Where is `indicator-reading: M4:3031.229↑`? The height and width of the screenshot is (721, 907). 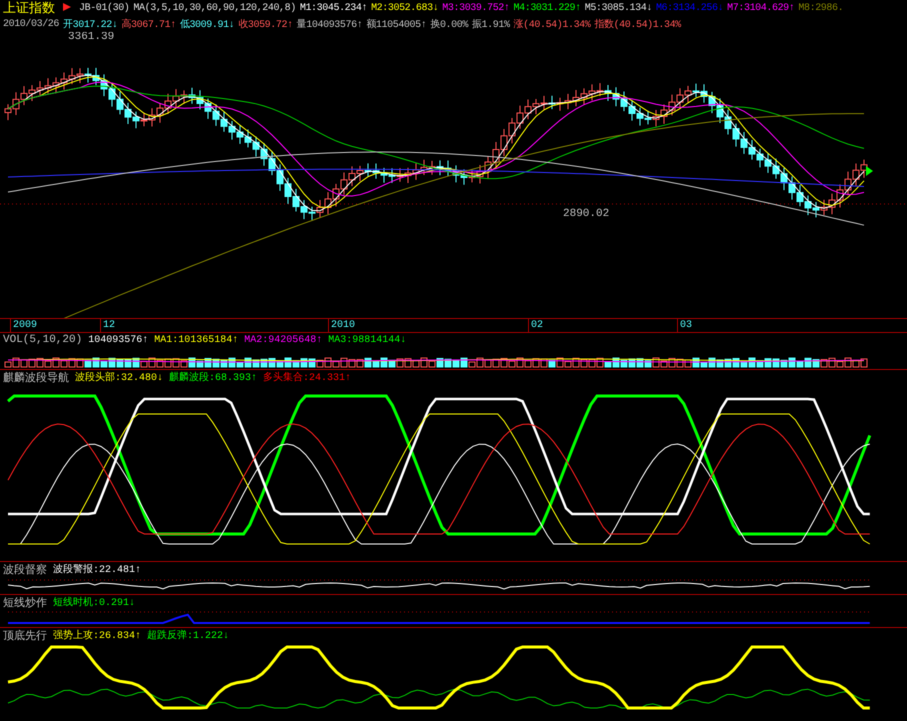 indicator-reading: M4:3031.229↑ is located at coordinates (547, 8).